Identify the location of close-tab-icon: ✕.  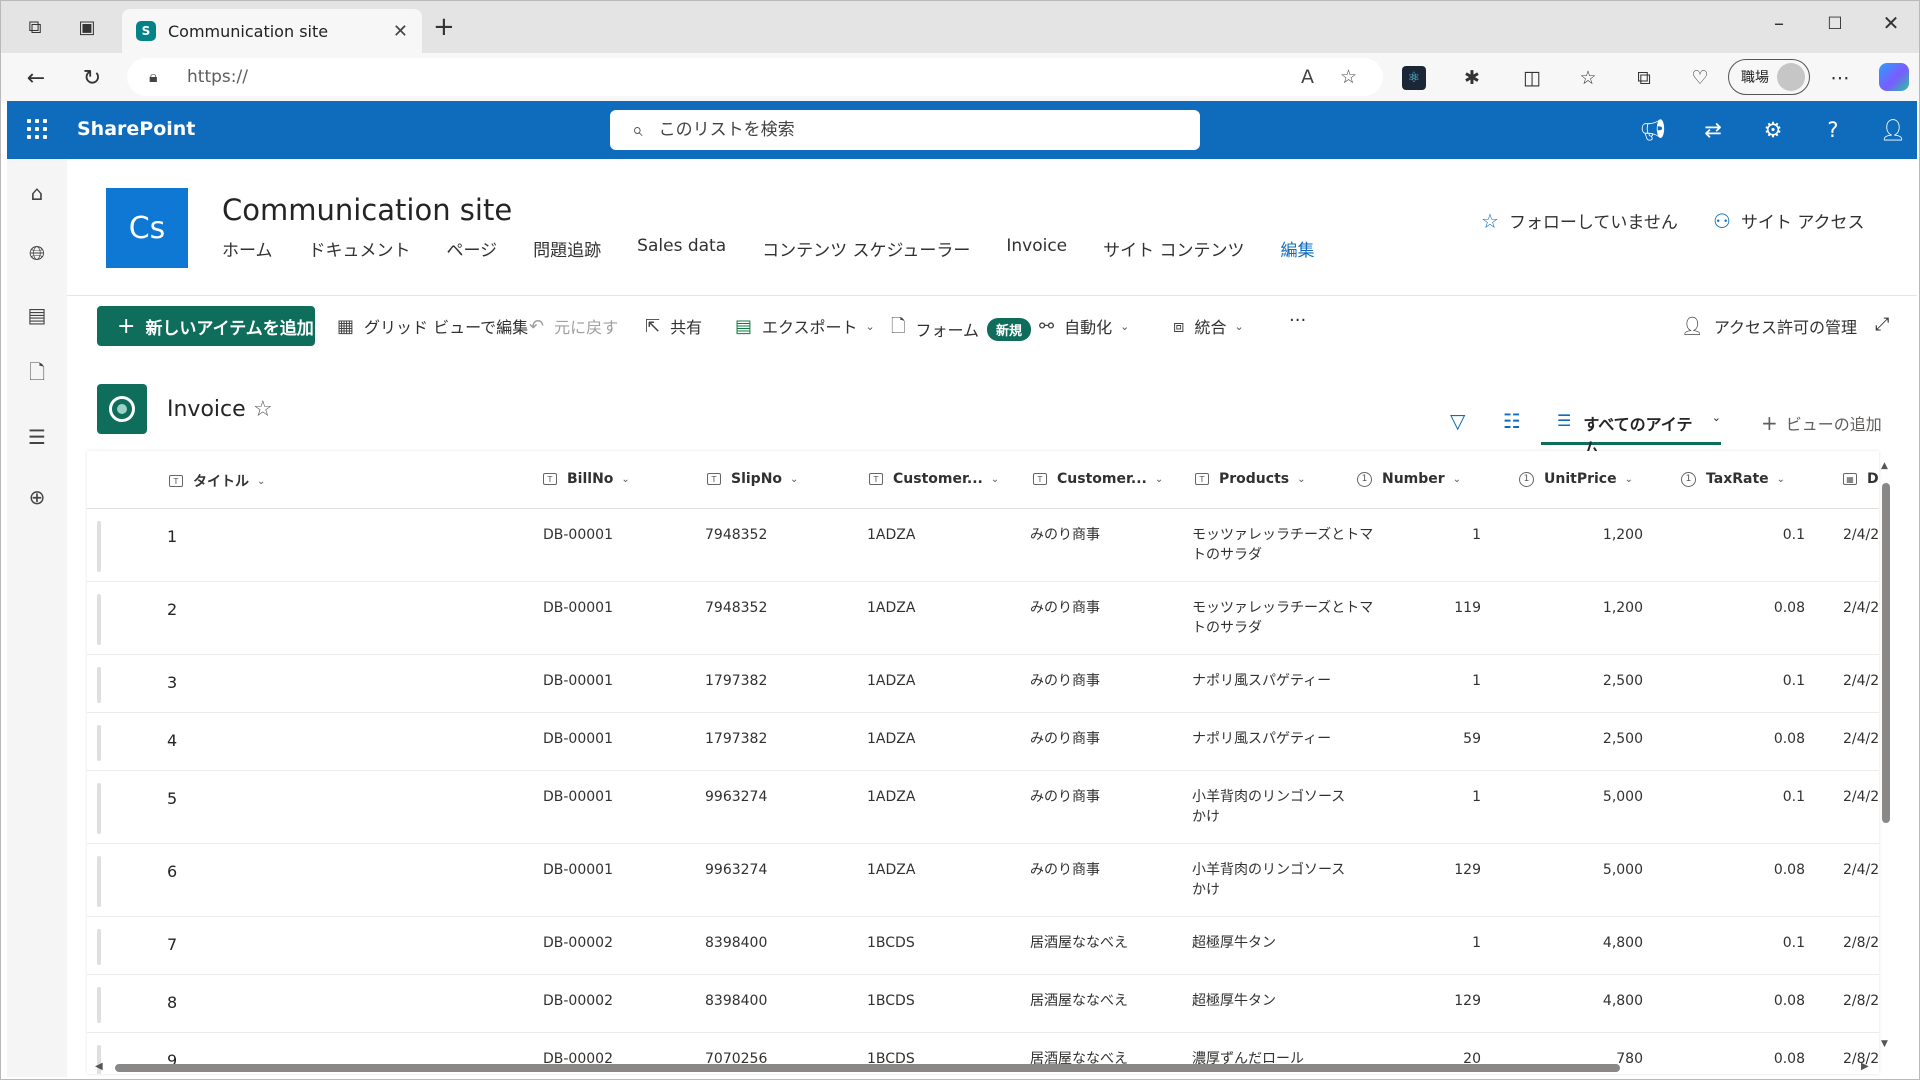
(400, 31).